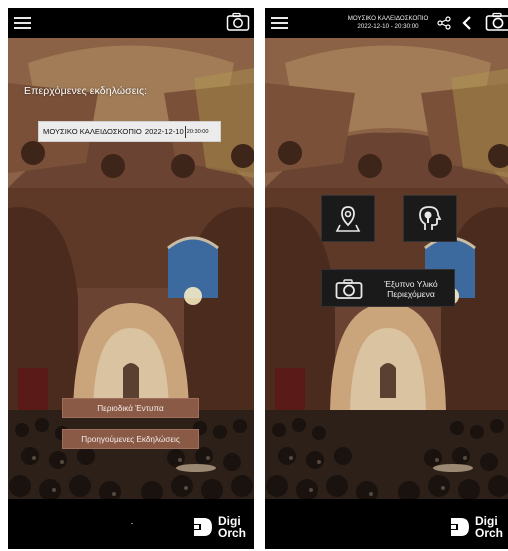 This screenshot has width=508, height=551. Describe the element at coordinates (92, 131) in the screenshot. I see `event-title: ΜΟΥΣΙΚΟ ΚΑΛΕΙΔΟΣΚΟΠΙΟ` at that location.